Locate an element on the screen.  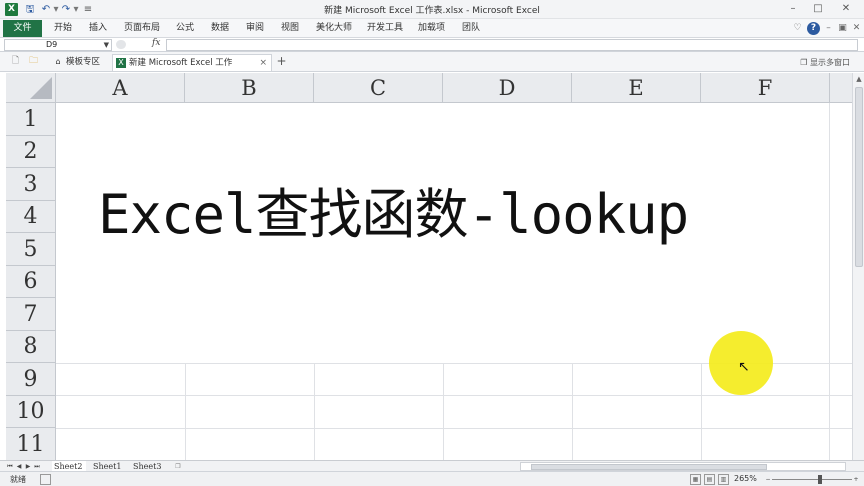
tab-beautify-master: 美化大师 is located at coordinates (334, 28).